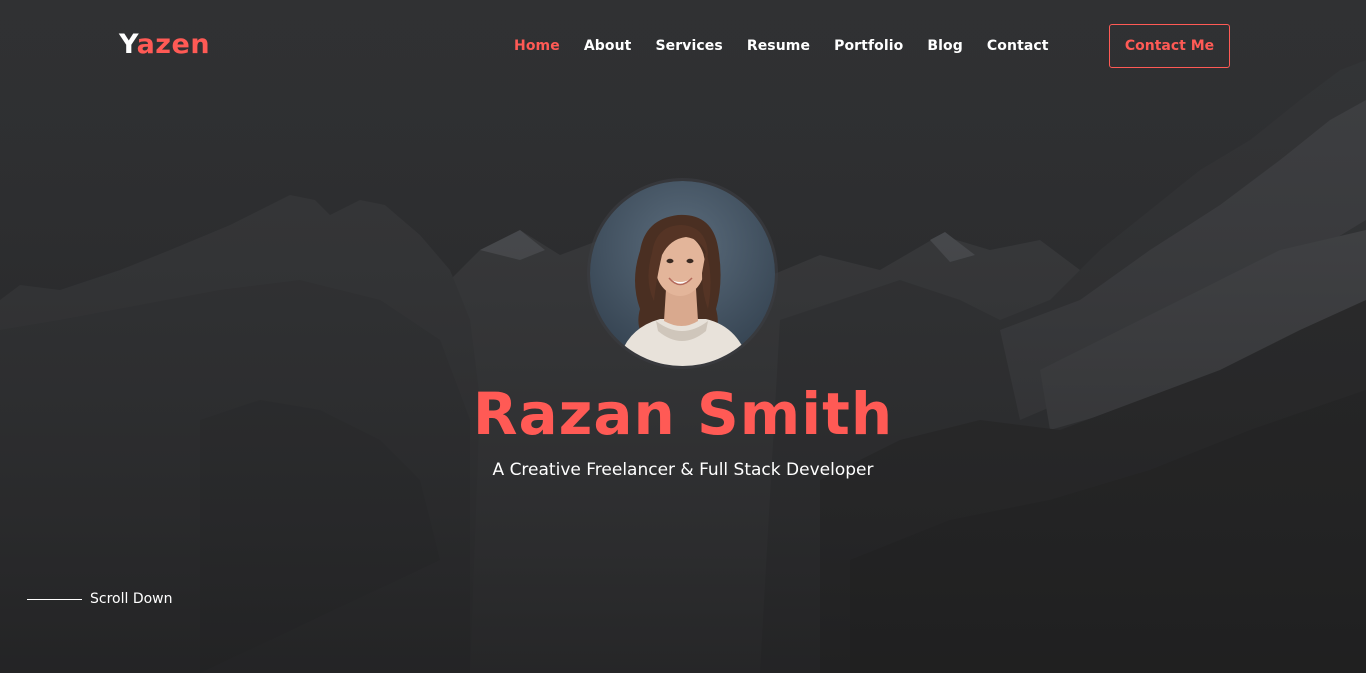 The height and width of the screenshot is (673, 1366). I want to click on brand-logo: Yazen, so click(164, 44).